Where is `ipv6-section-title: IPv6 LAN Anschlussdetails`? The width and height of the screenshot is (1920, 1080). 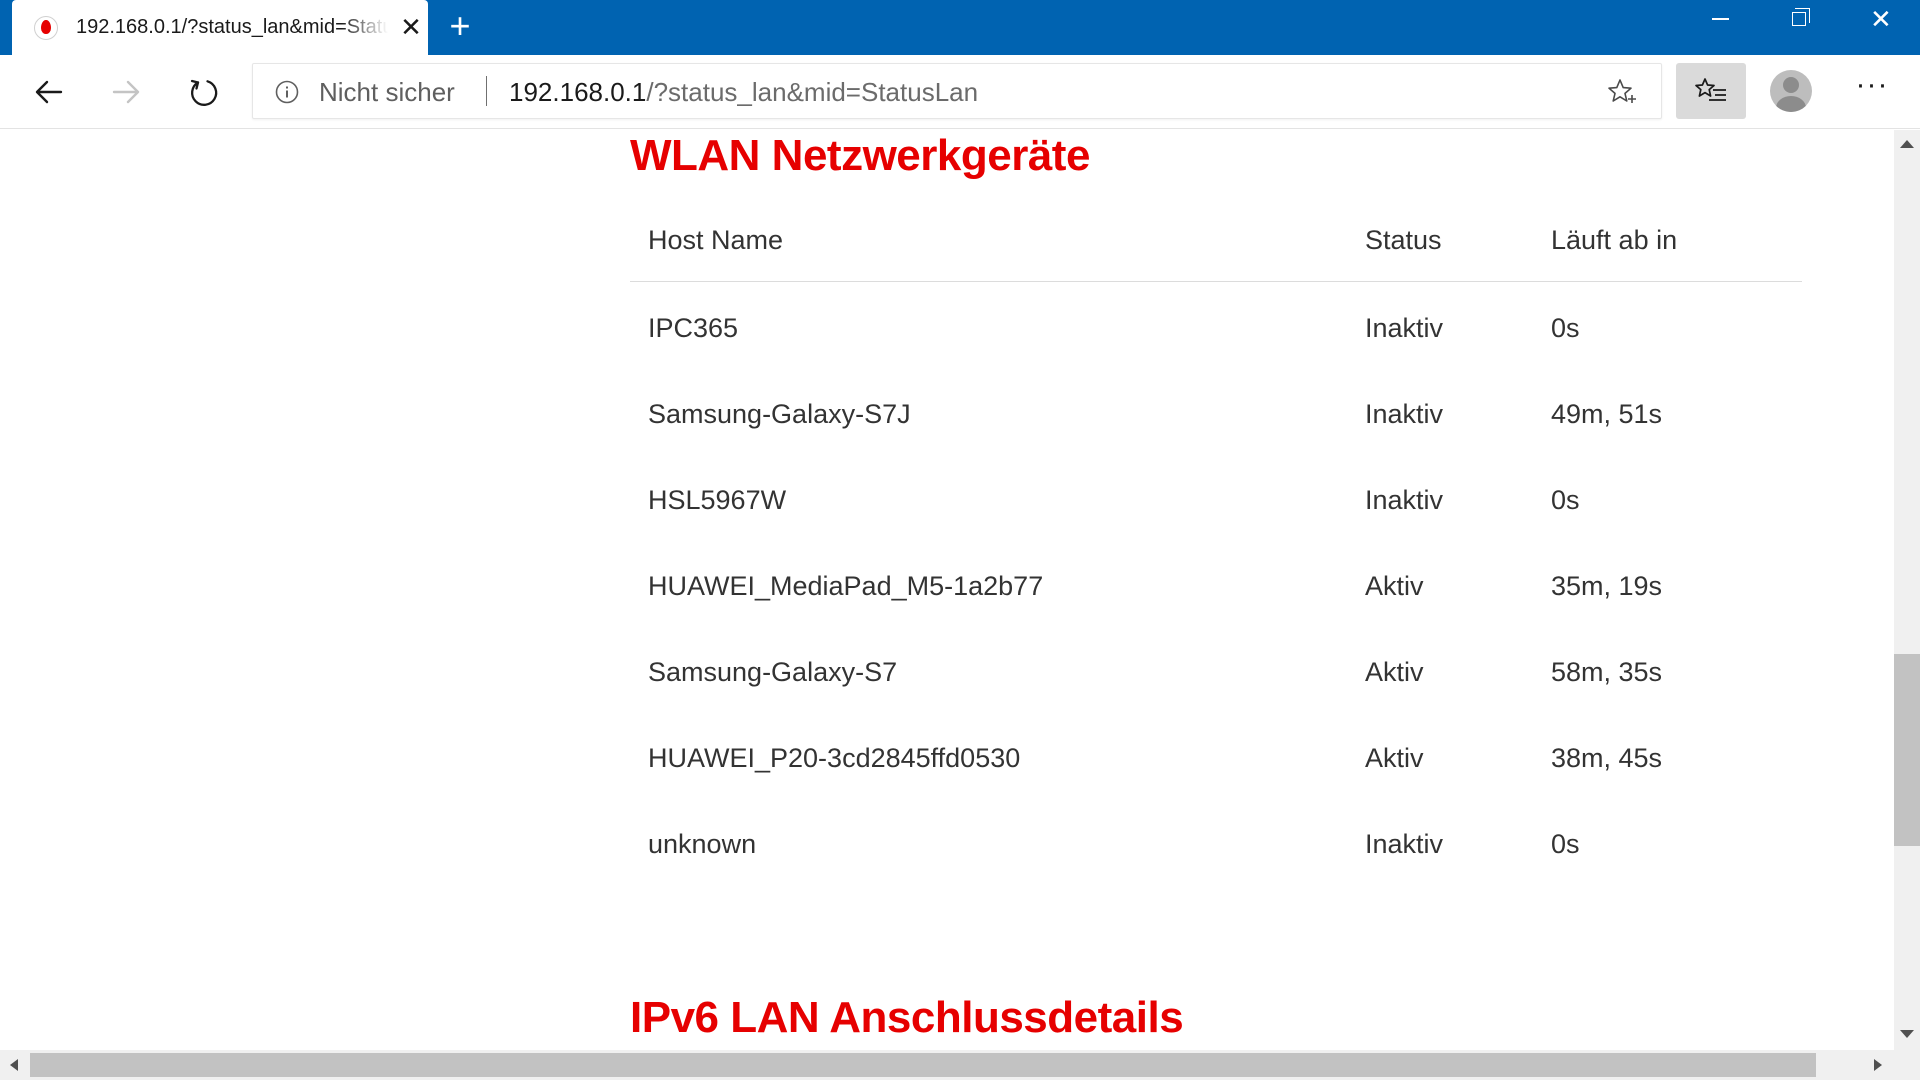 ipv6-section-title: IPv6 LAN Anschlussdetails is located at coordinates (907, 1017).